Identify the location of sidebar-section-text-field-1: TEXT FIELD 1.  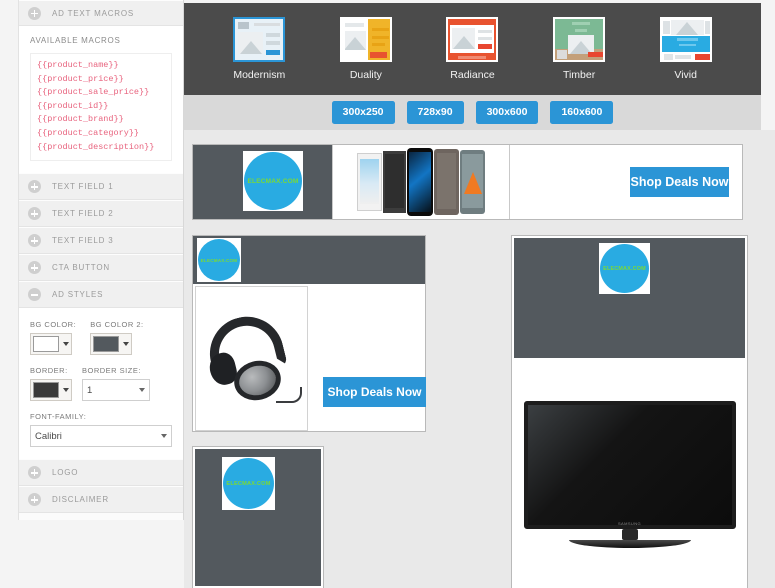
(101, 187).